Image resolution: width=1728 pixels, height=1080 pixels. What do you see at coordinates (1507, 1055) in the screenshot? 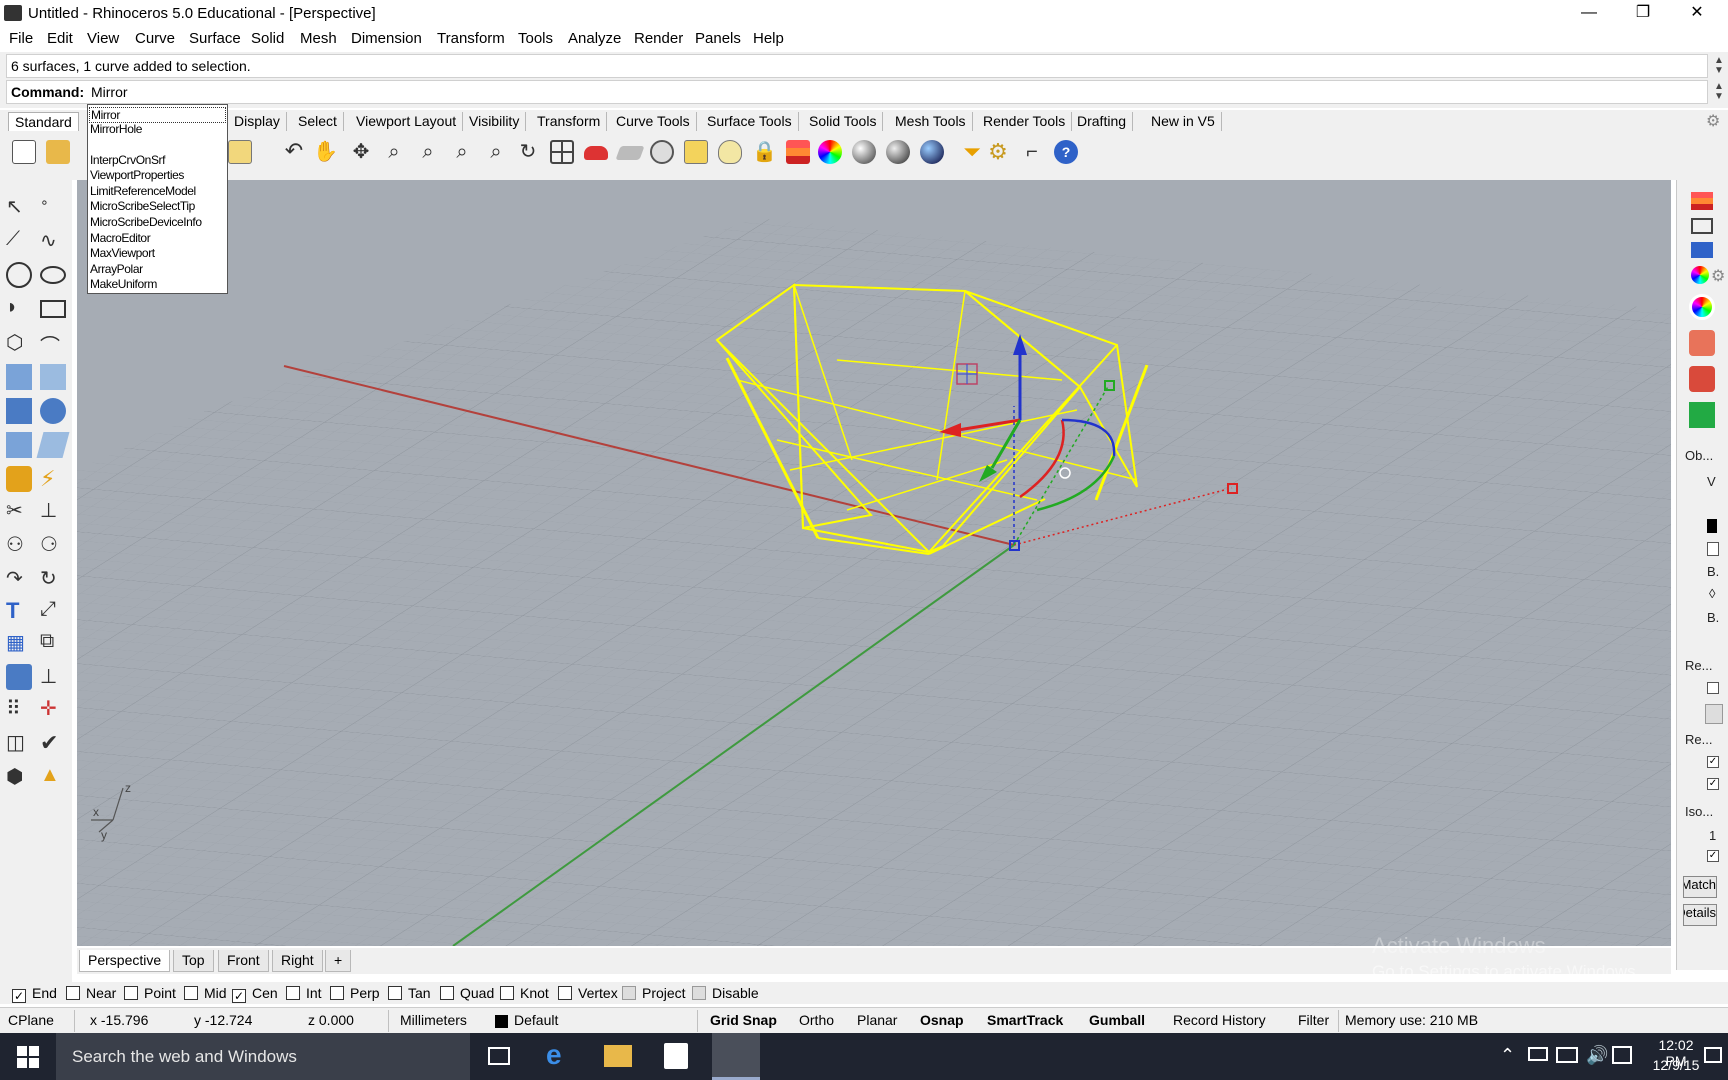
I see `show-hidden-icons-icon: ⌃` at bounding box center [1507, 1055].